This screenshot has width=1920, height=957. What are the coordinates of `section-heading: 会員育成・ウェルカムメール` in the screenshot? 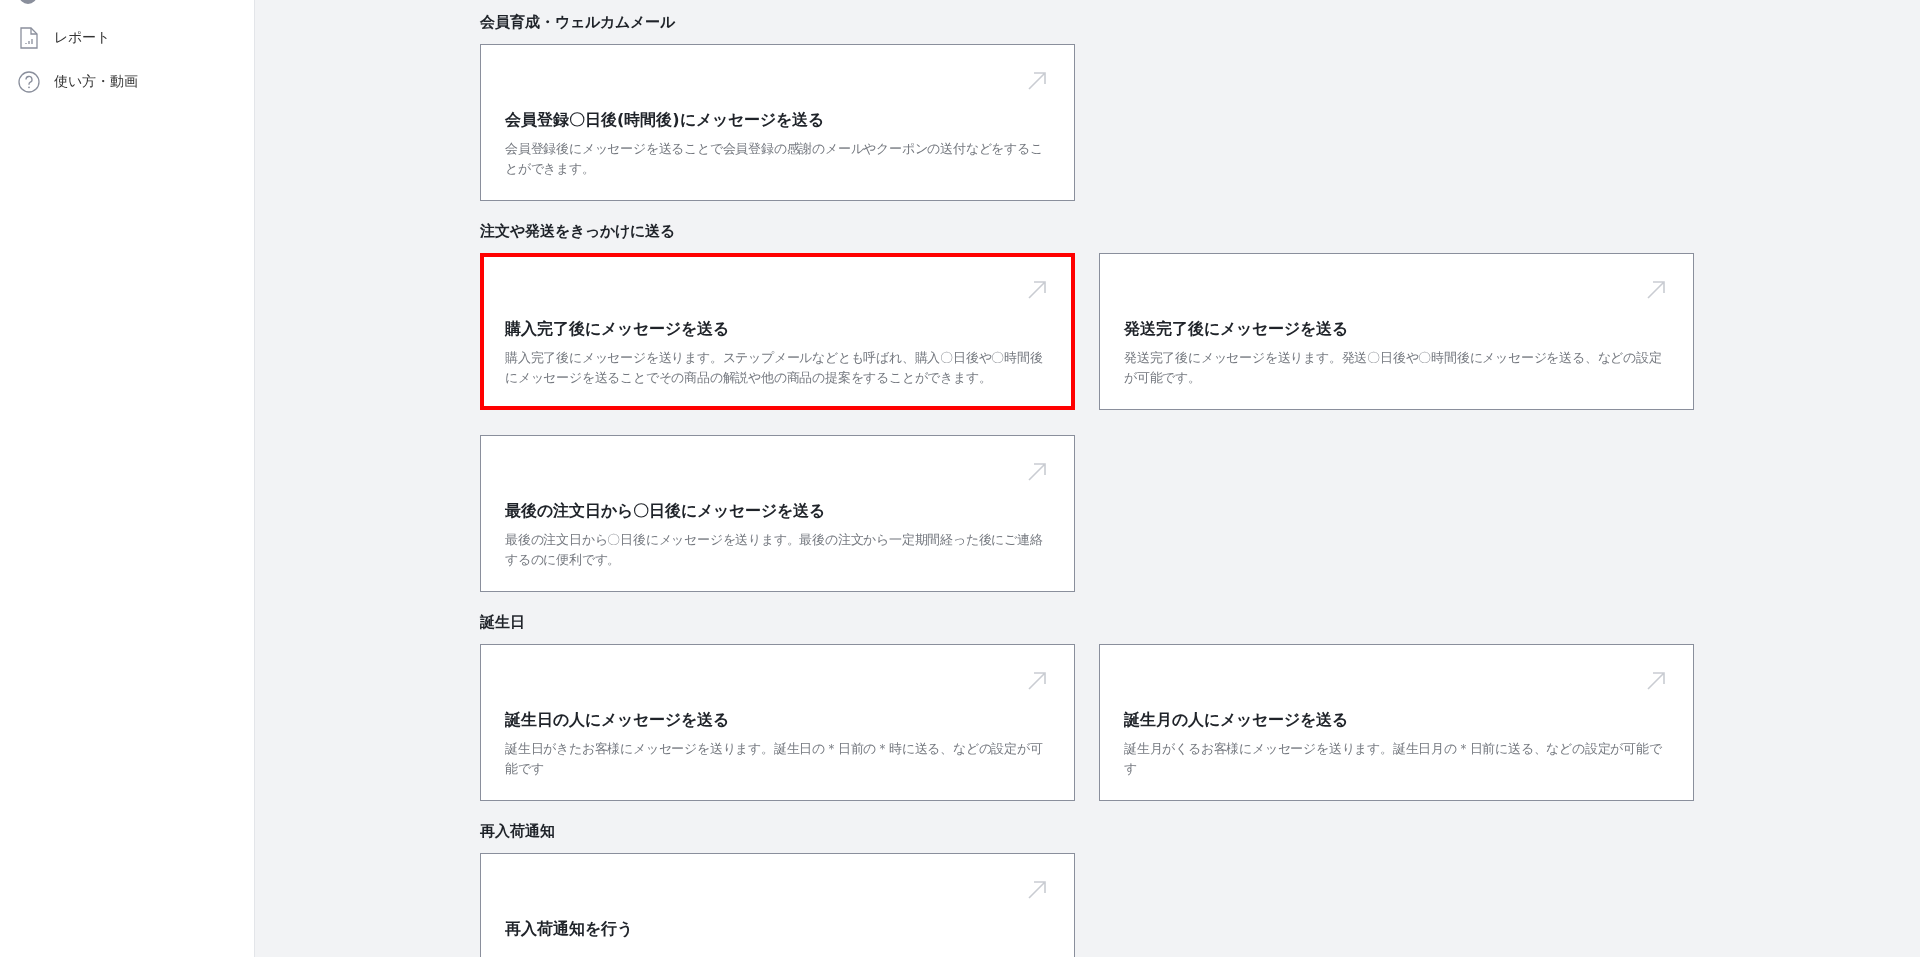 It's located at (578, 22).